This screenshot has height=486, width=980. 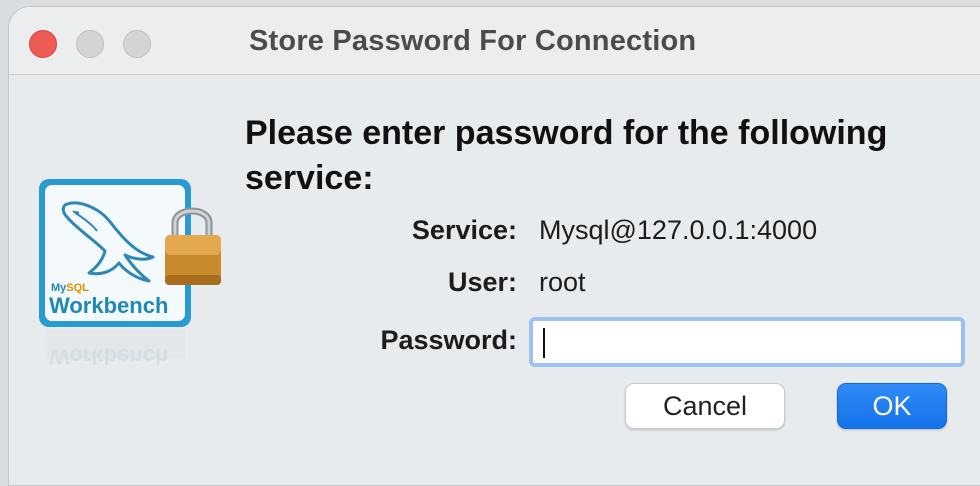 I want to click on password-field, so click(x=747, y=342).